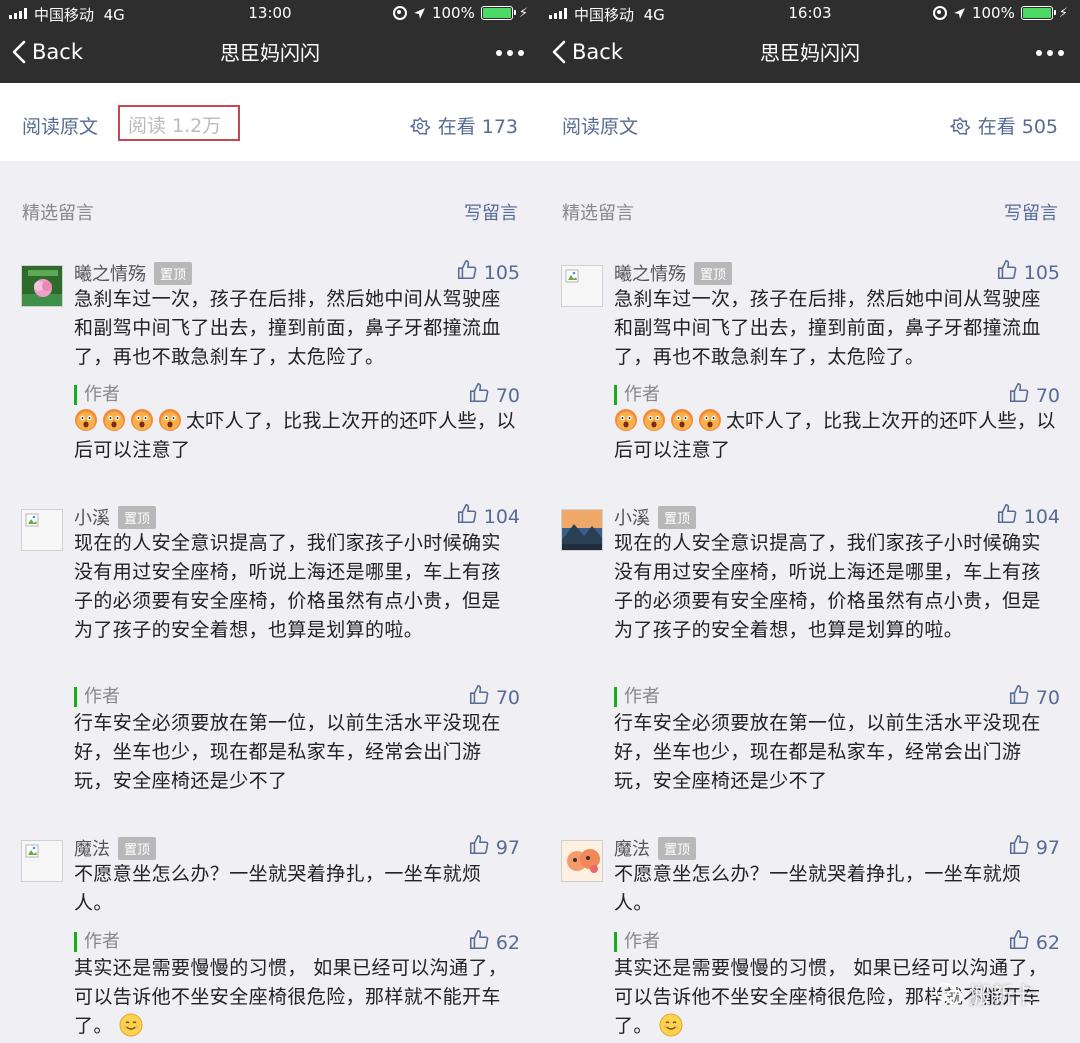  Describe the element at coordinates (270, 122) in the screenshot. I see `read-bar: 阅读原文 阅读 1.2万 在看 173` at that location.